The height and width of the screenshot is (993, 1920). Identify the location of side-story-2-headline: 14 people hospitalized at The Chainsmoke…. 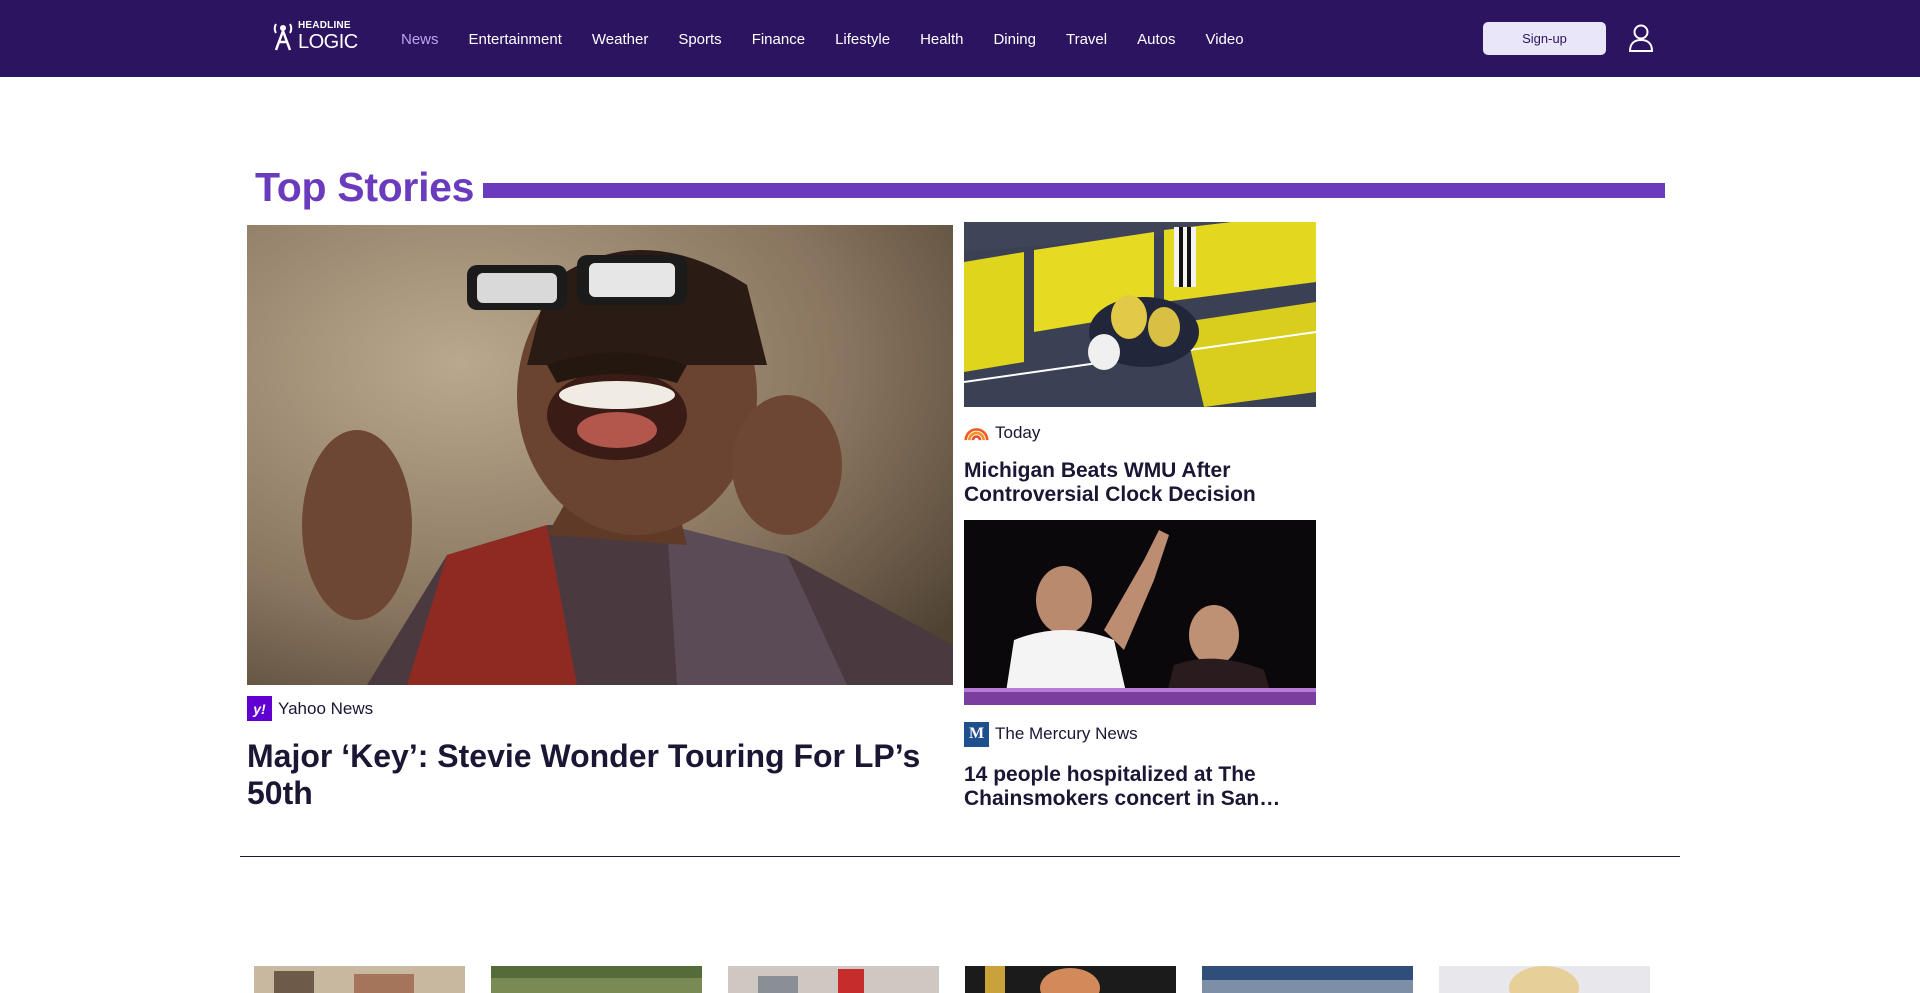
(1140, 787).